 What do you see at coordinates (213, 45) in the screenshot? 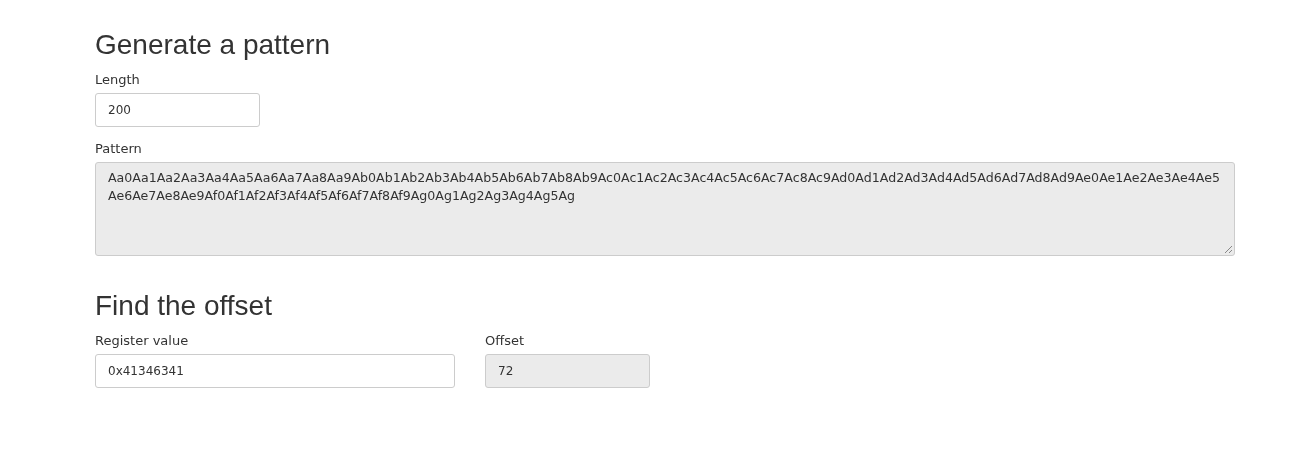
I see `section-heading: Generate a pattern` at bounding box center [213, 45].